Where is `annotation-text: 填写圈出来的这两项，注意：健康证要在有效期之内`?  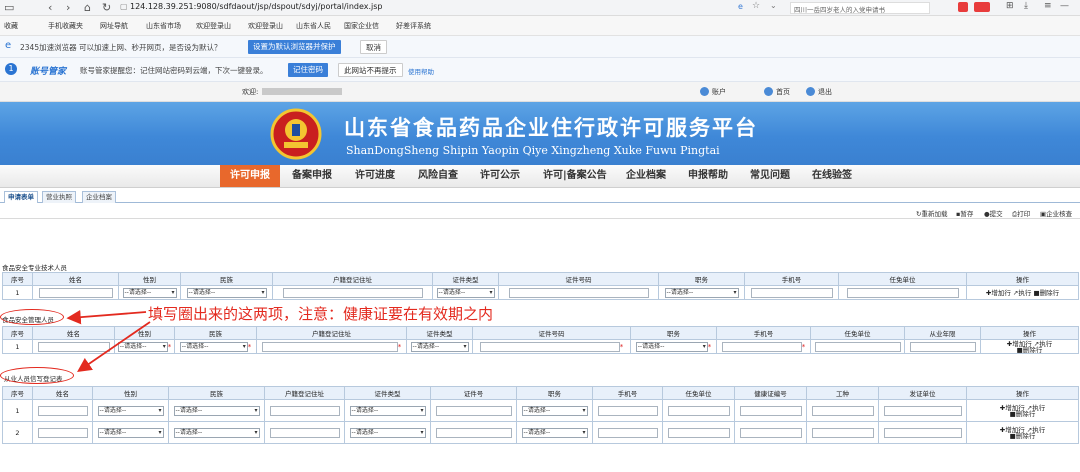
annotation-text: 填写圈出来的这两项，注意：健康证要在有效期之内 is located at coordinates (321, 314).